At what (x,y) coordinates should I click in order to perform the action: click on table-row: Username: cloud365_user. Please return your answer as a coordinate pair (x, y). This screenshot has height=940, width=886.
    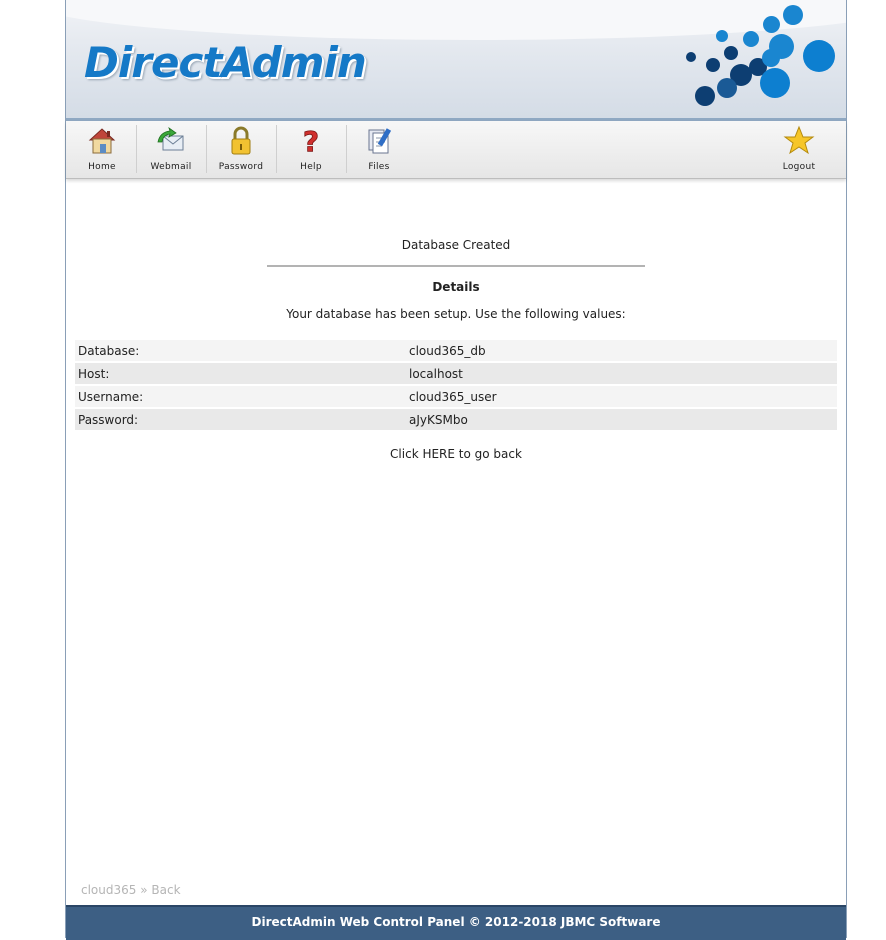
    Looking at the image, I should click on (456, 396).